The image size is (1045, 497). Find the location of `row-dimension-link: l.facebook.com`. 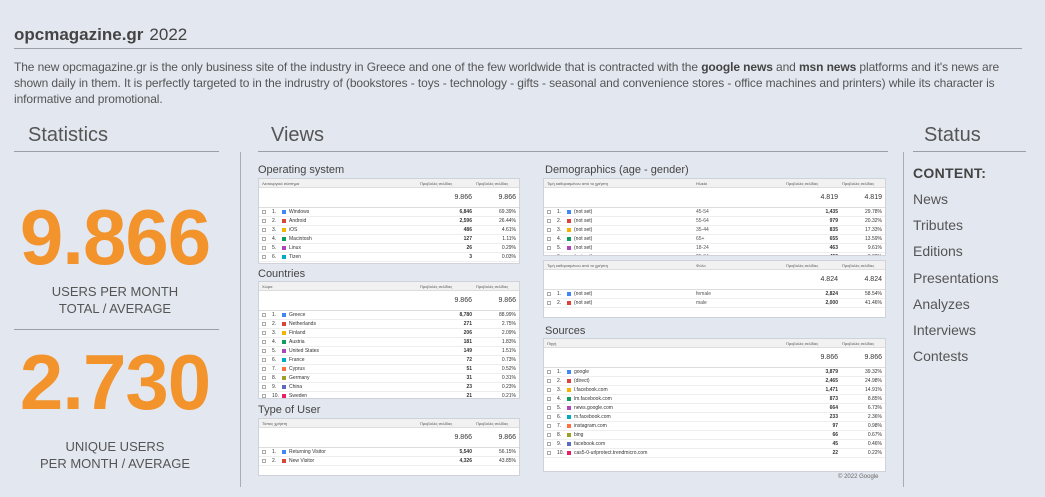

row-dimension-link: l.facebook.com is located at coordinates (680, 390).